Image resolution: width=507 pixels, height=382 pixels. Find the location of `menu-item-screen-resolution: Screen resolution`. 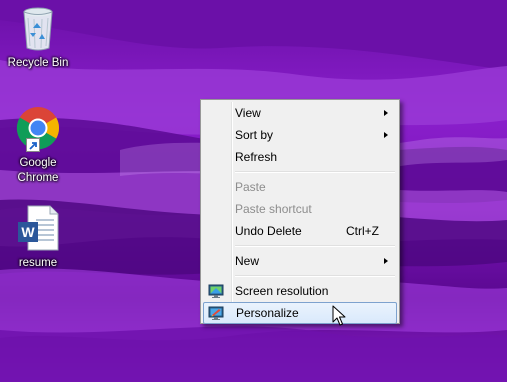

menu-item-screen-resolution: Screen resolution is located at coordinates (300, 291).